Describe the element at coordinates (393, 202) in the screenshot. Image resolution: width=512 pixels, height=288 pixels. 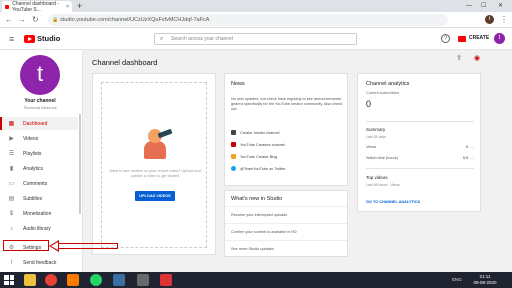
I see `go-to-analytics-link: GO TO CHANNEL ANALYTICS` at that location.